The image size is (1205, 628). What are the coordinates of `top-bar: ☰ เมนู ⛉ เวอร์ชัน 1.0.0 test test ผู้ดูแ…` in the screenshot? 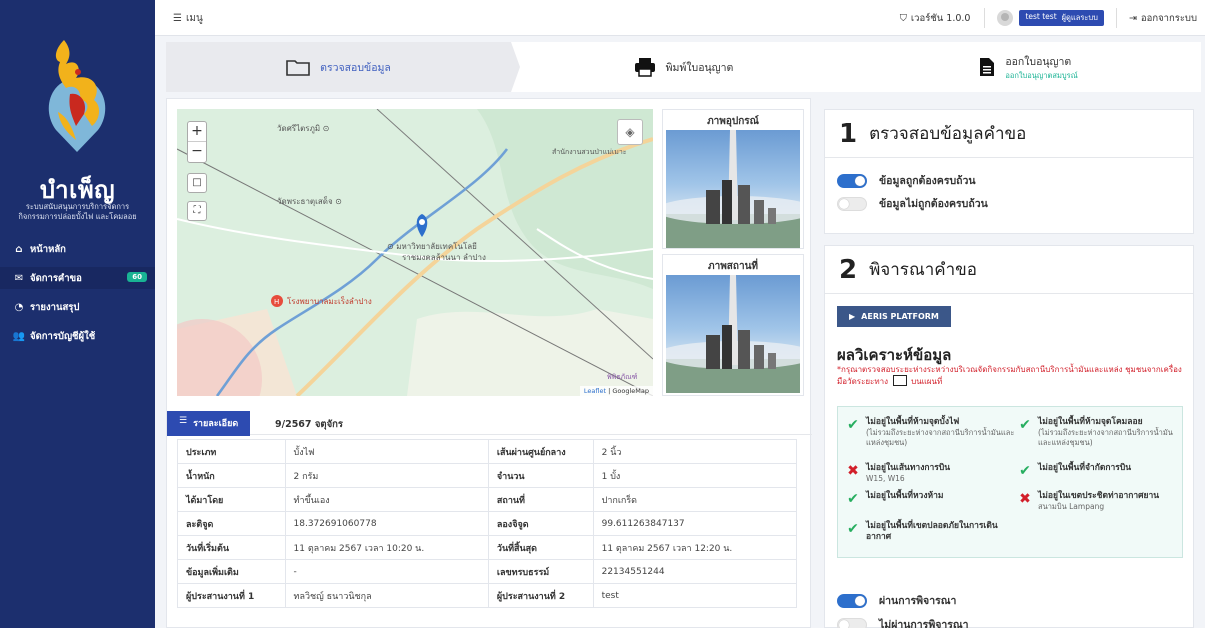 It's located at (680, 18).